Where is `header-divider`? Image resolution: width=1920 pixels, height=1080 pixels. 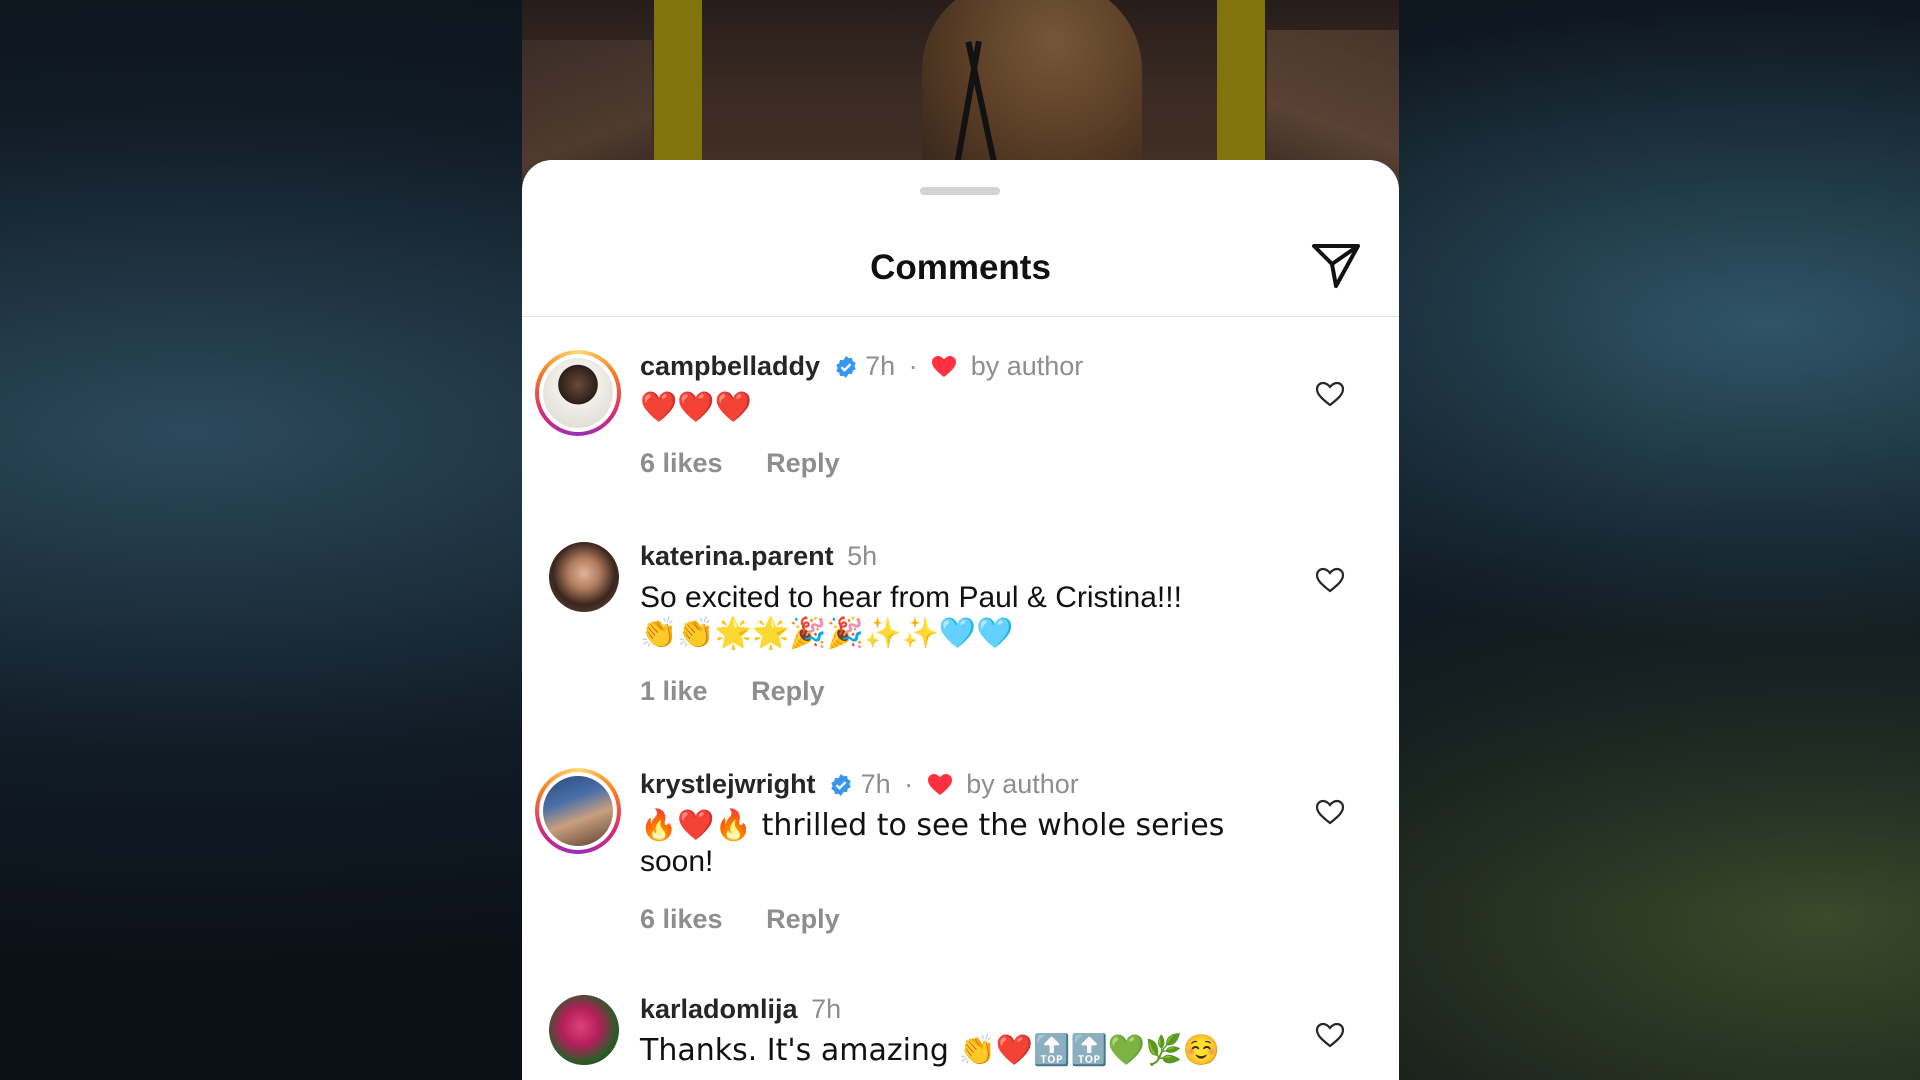
header-divider is located at coordinates (960, 316).